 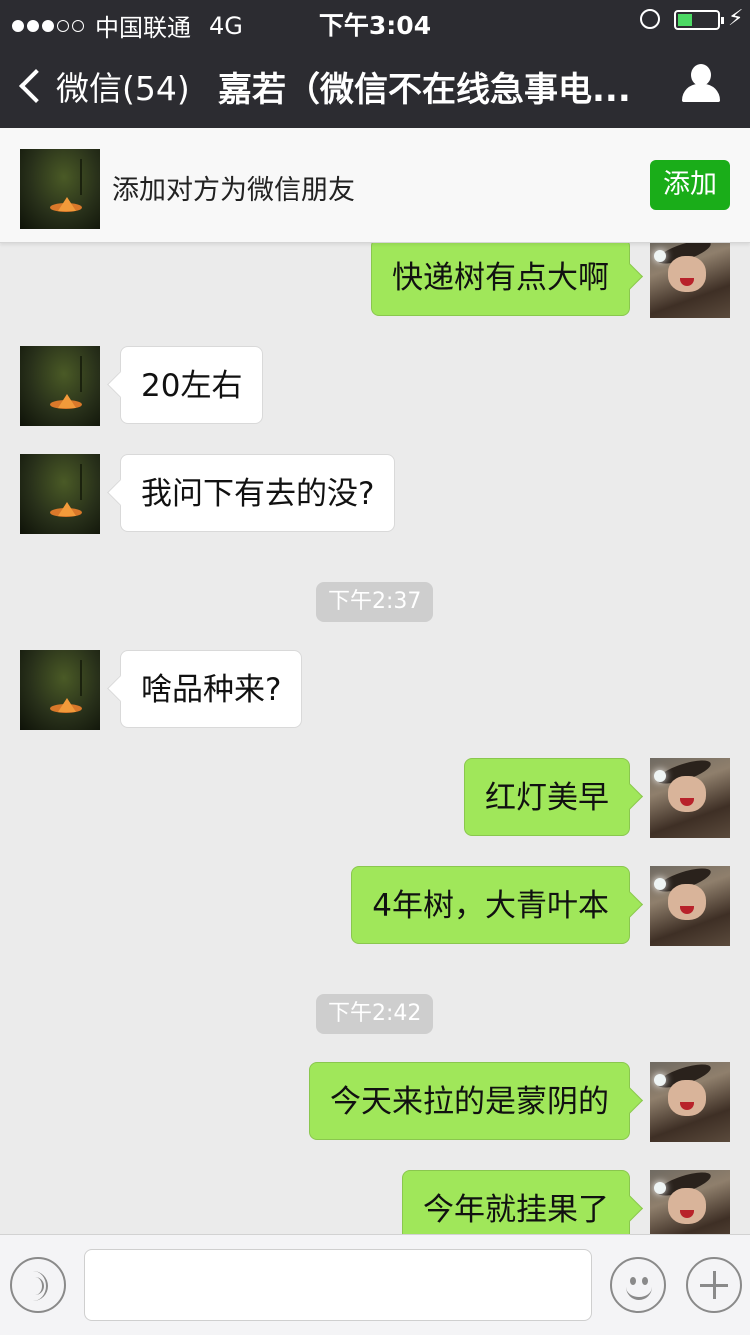 I want to click on outgoing-message: 4年树，大青叶本, so click(x=490, y=905).